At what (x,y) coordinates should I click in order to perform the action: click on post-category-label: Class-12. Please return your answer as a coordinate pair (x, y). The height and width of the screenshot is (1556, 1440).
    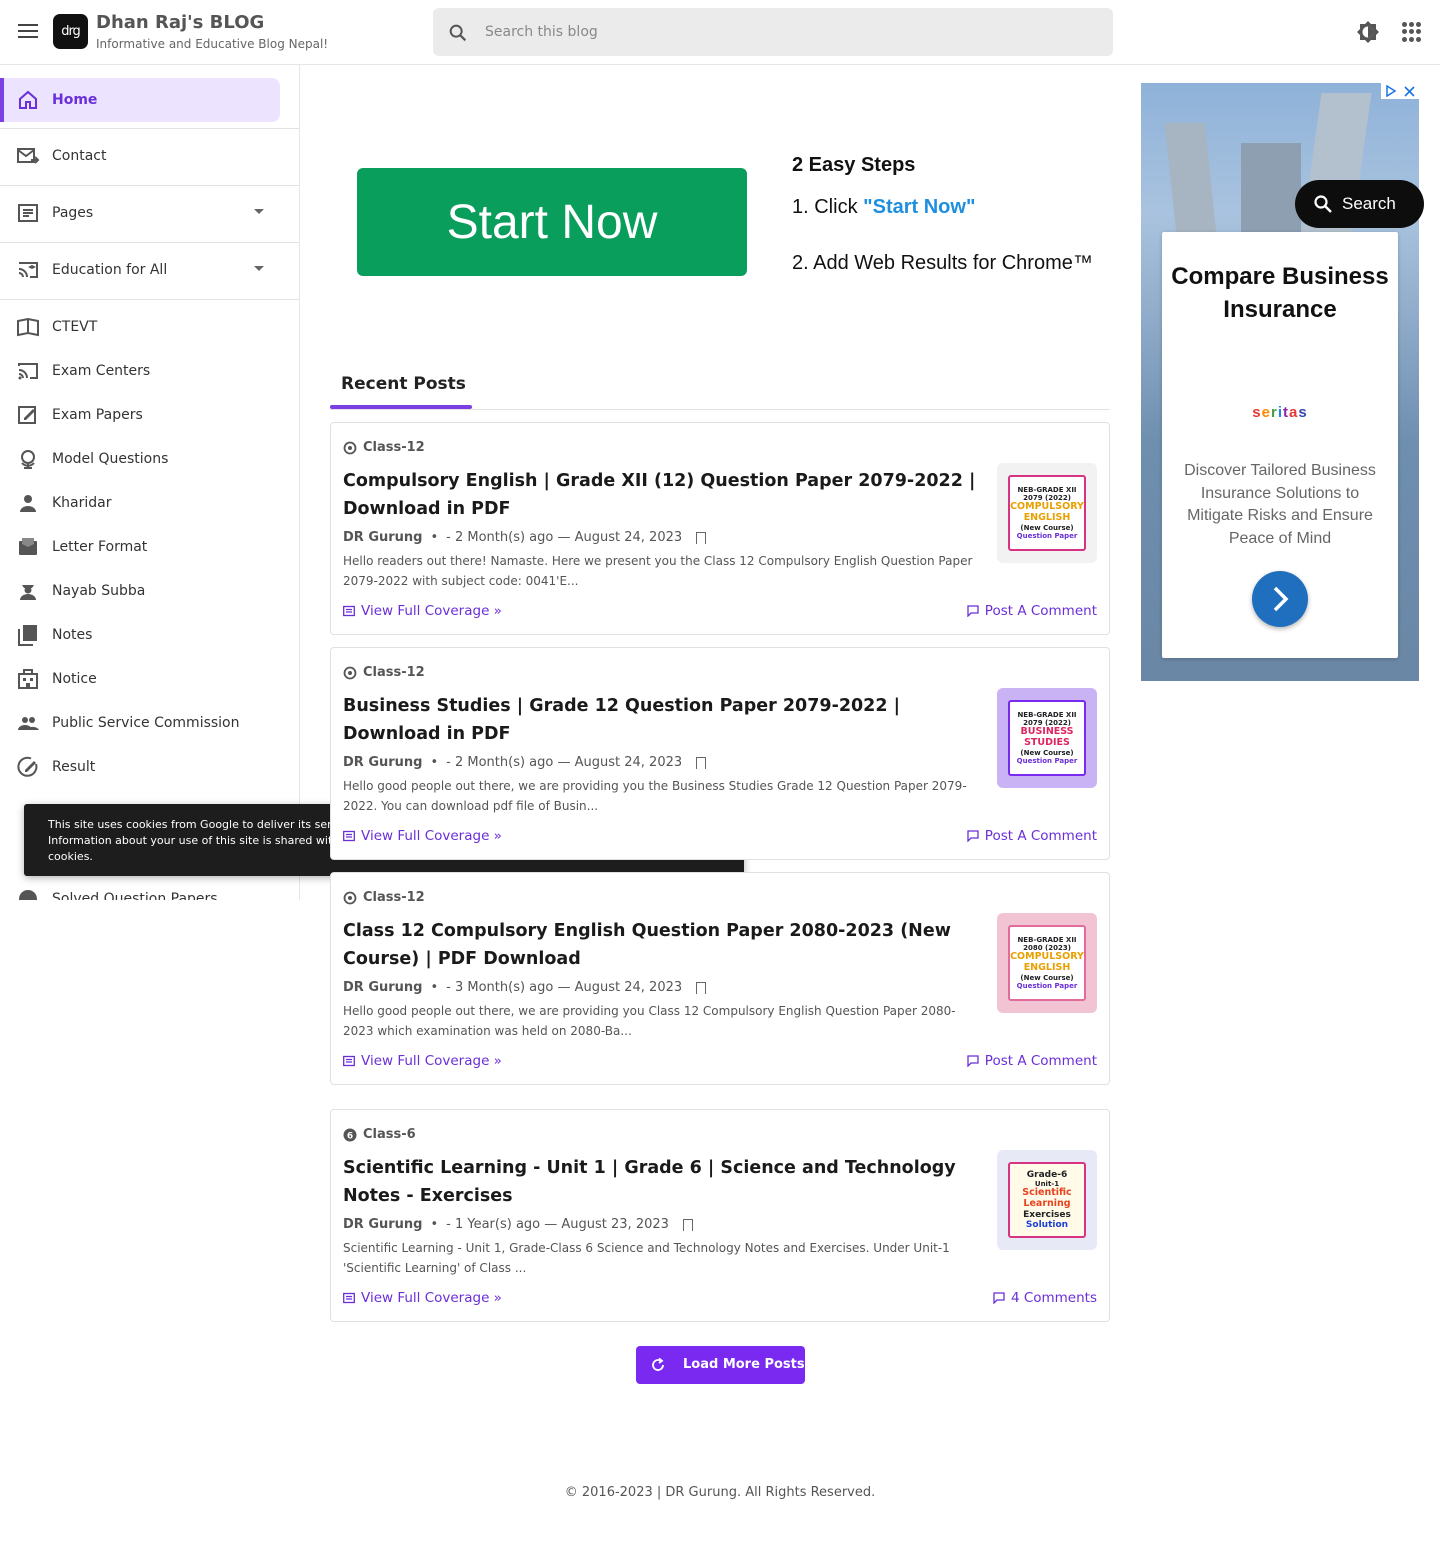
    Looking at the image, I should click on (394, 897).